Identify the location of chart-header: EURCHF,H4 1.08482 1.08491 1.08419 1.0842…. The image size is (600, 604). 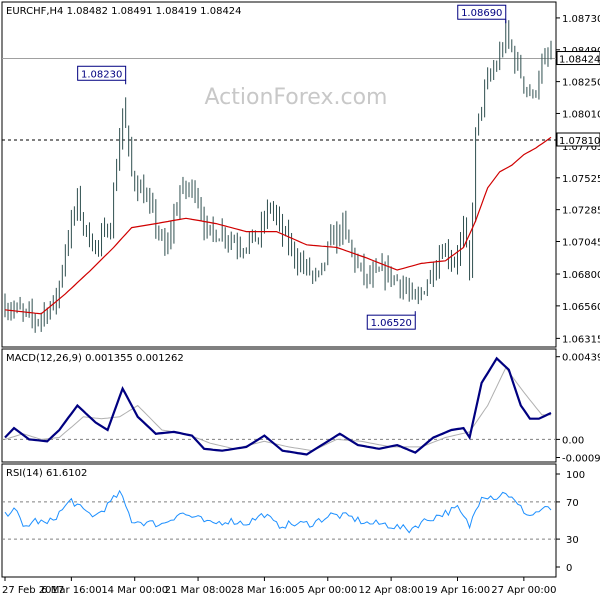
(124, 11).